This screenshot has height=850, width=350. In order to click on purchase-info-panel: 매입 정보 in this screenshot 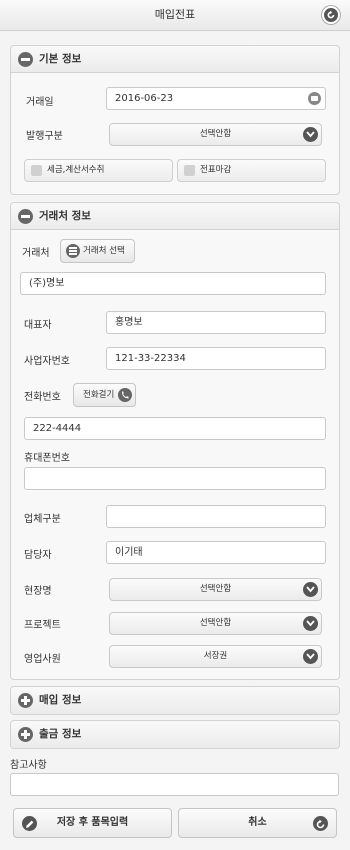, I will do `click(175, 700)`.